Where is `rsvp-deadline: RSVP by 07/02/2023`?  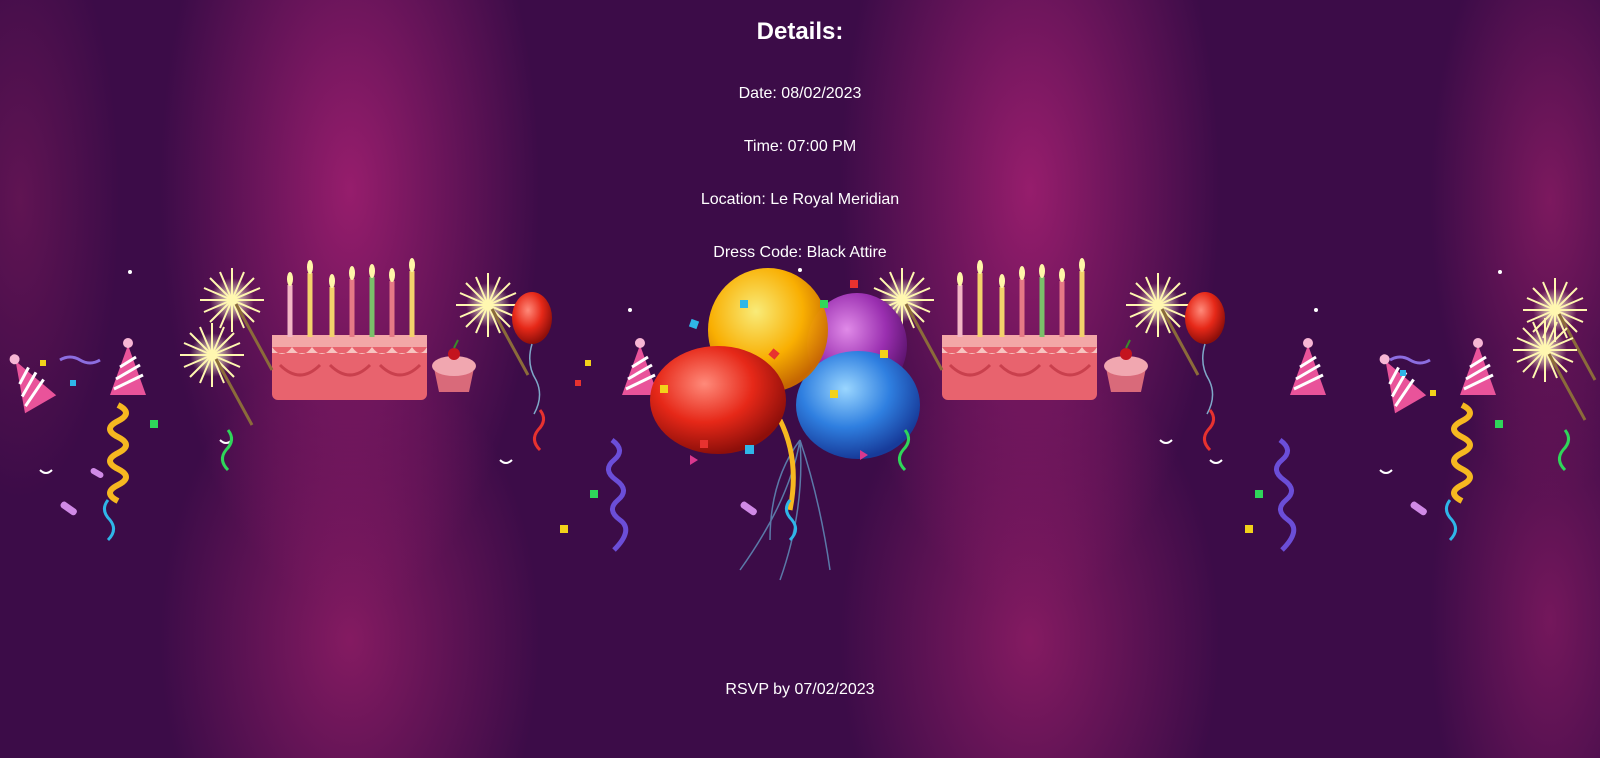
rsvp-deadline: RSVP by 07/02/2023 is located at coordinates (800, 689).